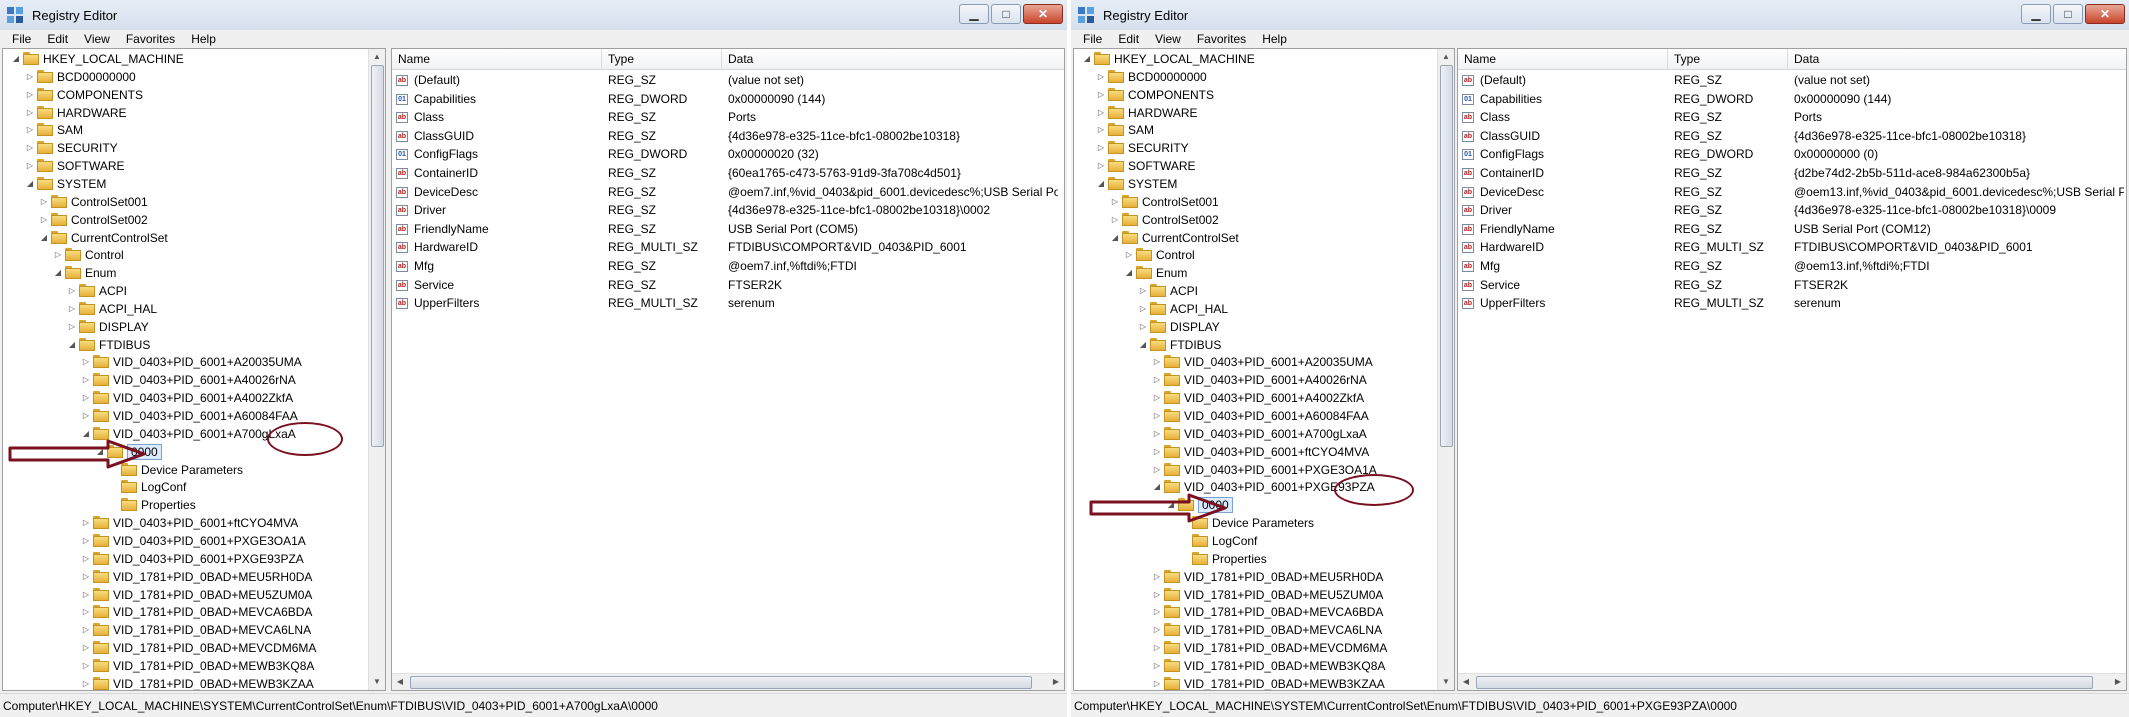  Describe the element at coordinates (1056, 682) in the screenshot. I see `scroll-right-arrow-icon: ▶` at that location.